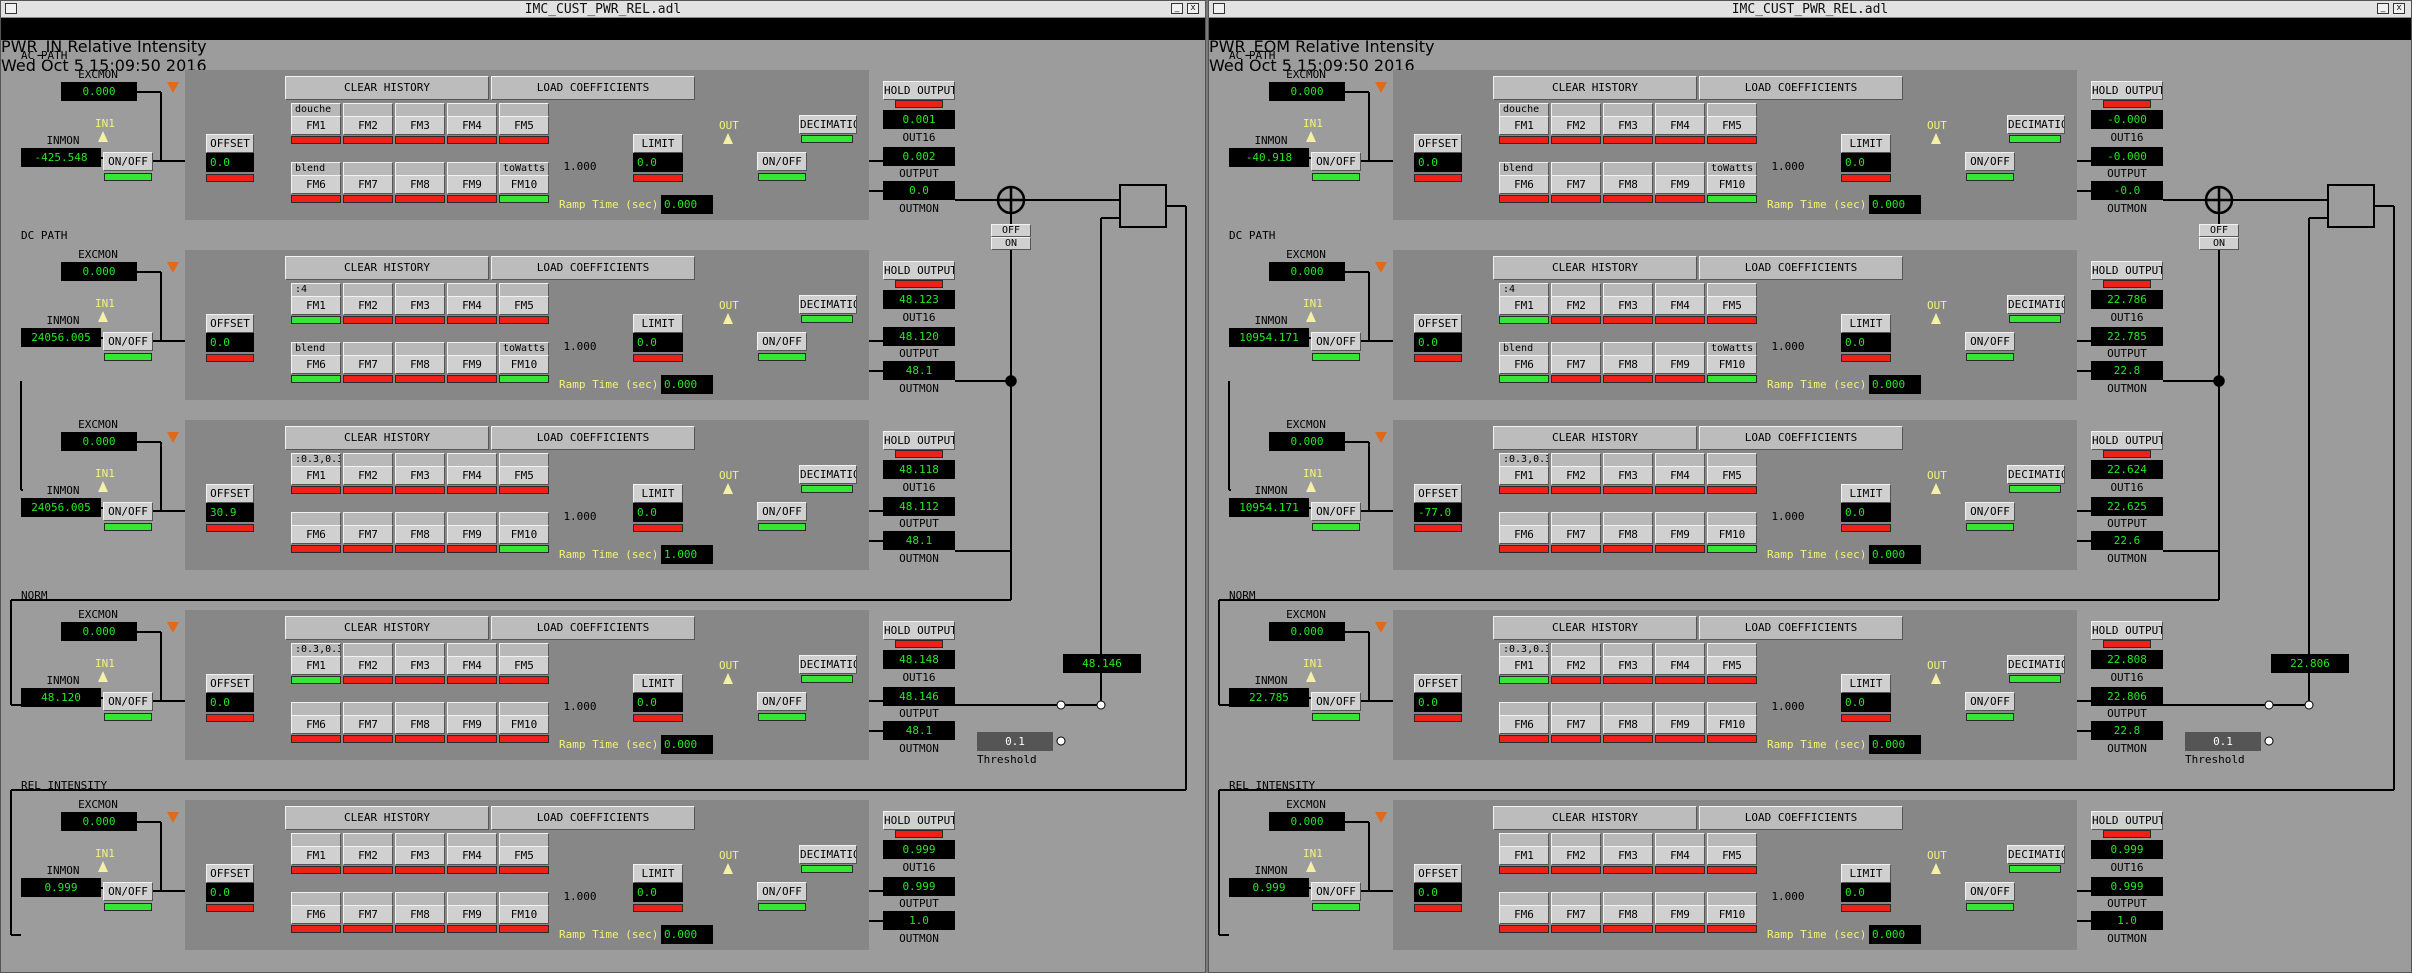 The height and width of the screenshot is (973, 2412). I want to click on sum-off-button: OFF, so click(2219, 230).